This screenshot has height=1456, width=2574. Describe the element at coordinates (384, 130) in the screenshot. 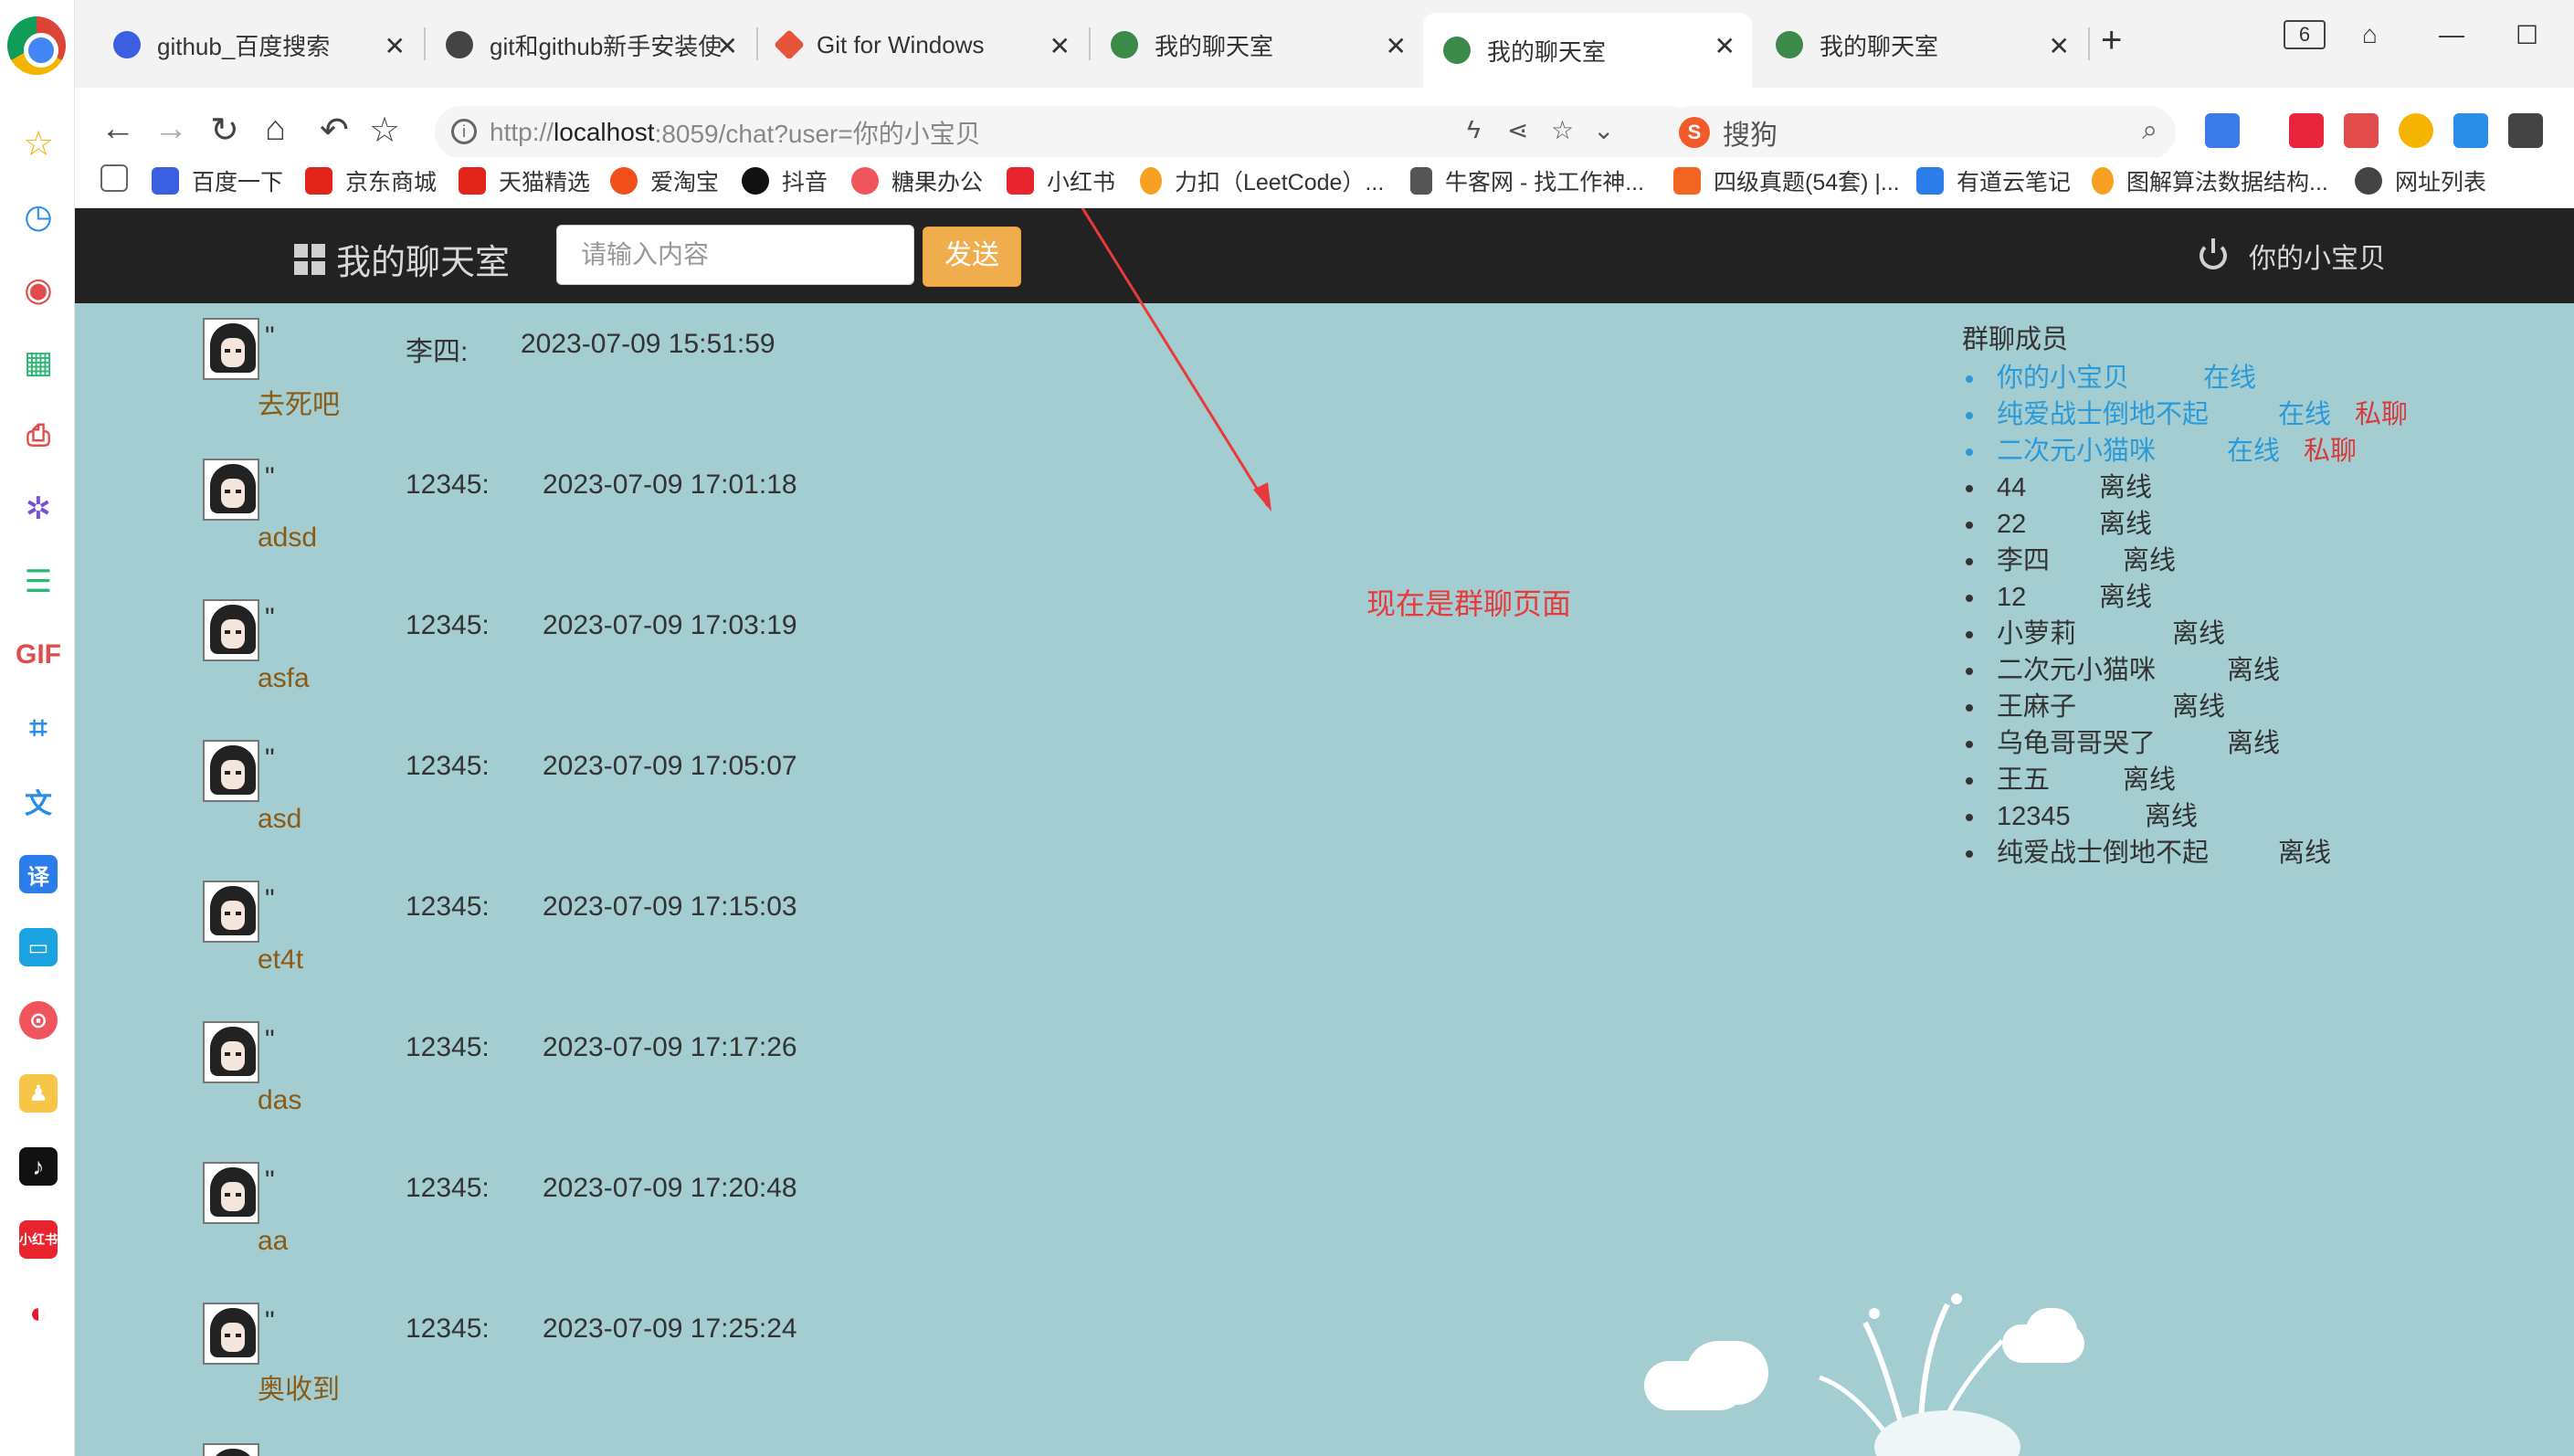

I see `bookmark-star-icon: ☆` at that location.